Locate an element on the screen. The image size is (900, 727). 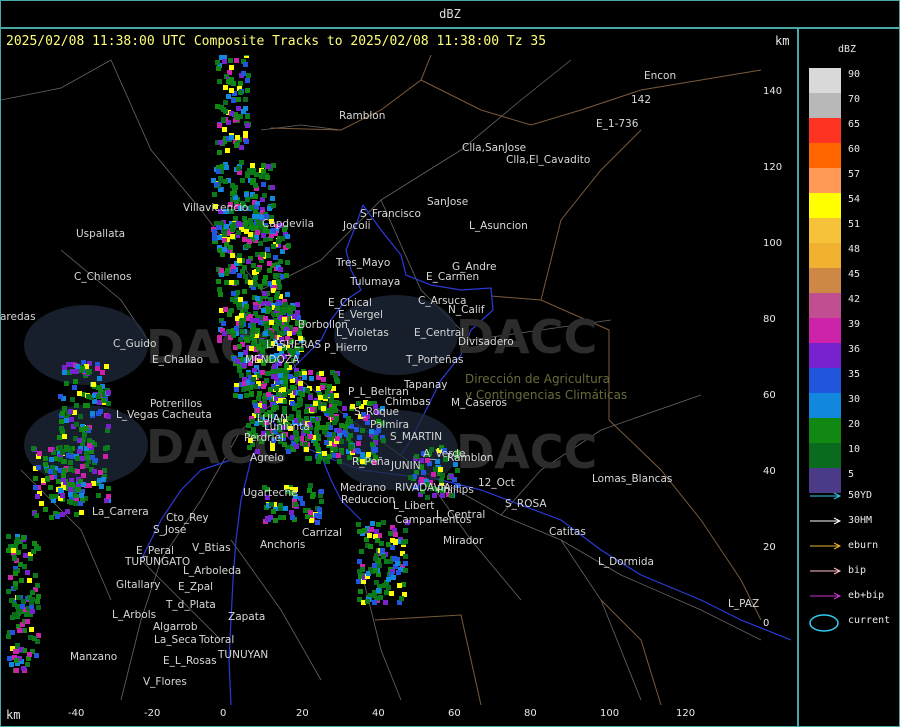
place-label: Cacheuta is located at coordinates (187, 415).